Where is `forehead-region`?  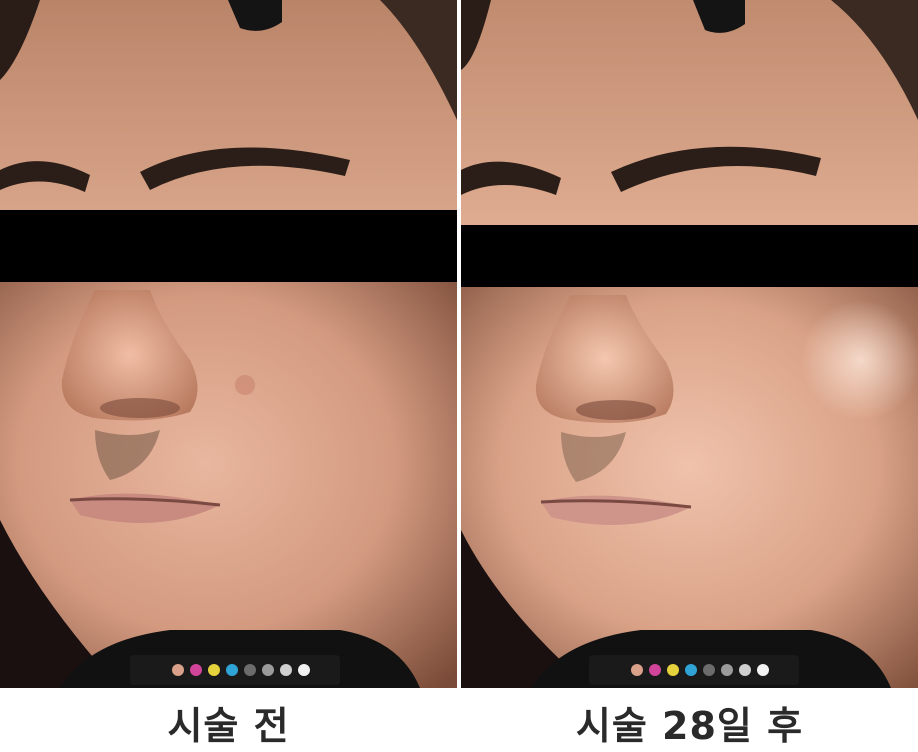 forehead-region is located at coordinates (689, 112).